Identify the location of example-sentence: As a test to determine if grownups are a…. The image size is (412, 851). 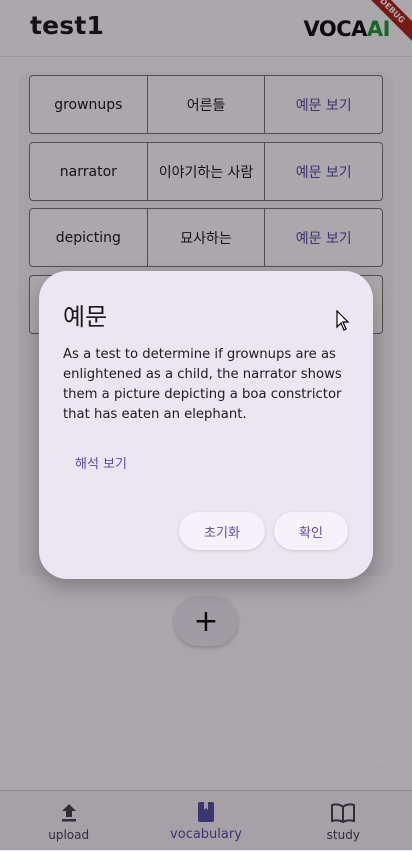
(202, 384).